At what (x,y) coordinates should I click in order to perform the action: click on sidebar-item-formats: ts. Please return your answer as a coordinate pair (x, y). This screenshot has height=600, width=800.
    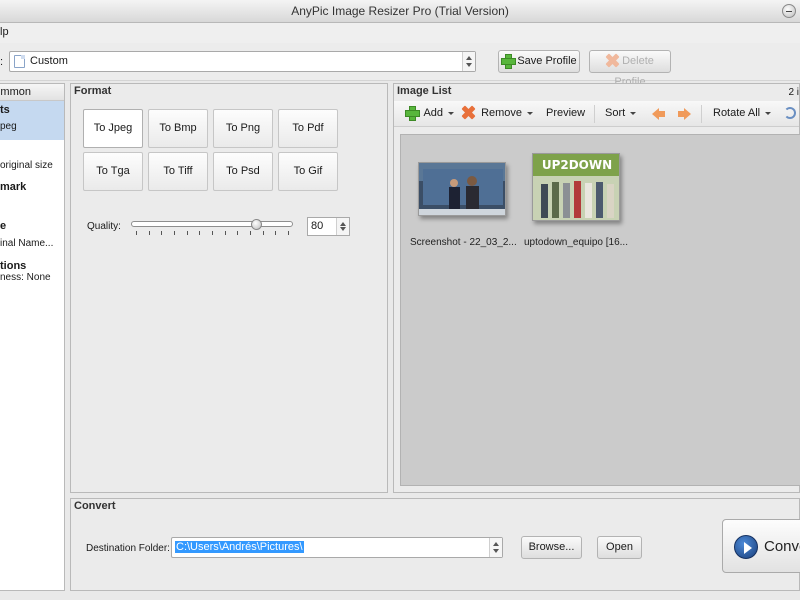
    Looking at the image, I should click on (5, 110).